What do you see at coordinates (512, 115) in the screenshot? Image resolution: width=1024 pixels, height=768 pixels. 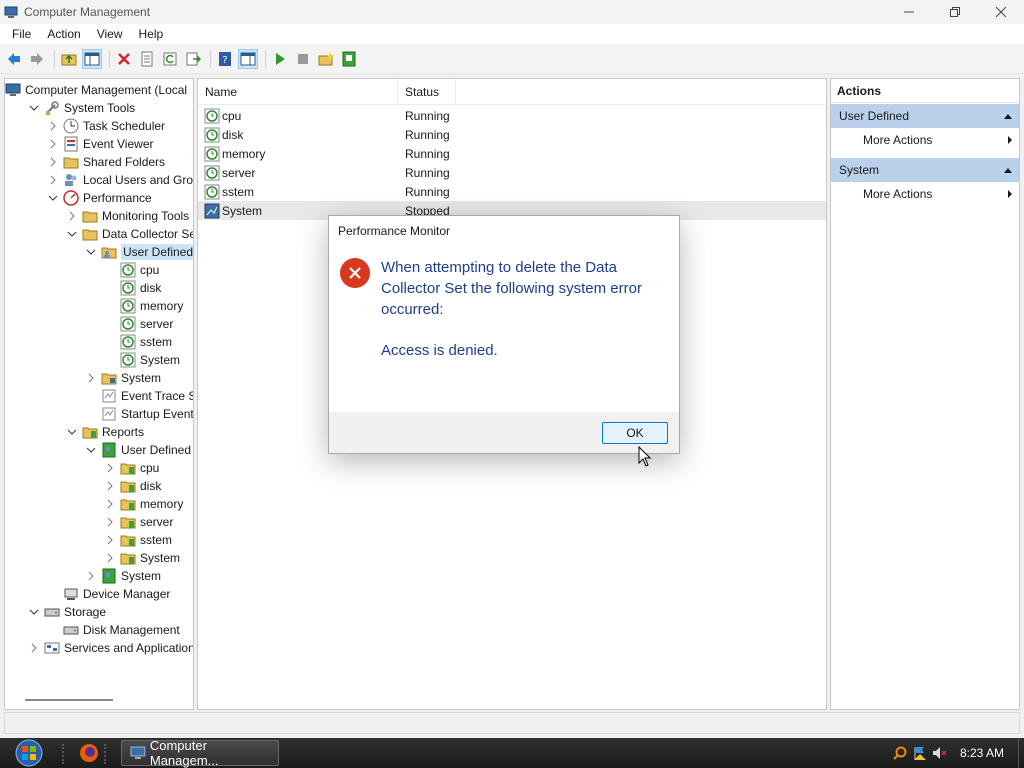 I see `list-row: cpu Running` at bounding box center [512, 115].